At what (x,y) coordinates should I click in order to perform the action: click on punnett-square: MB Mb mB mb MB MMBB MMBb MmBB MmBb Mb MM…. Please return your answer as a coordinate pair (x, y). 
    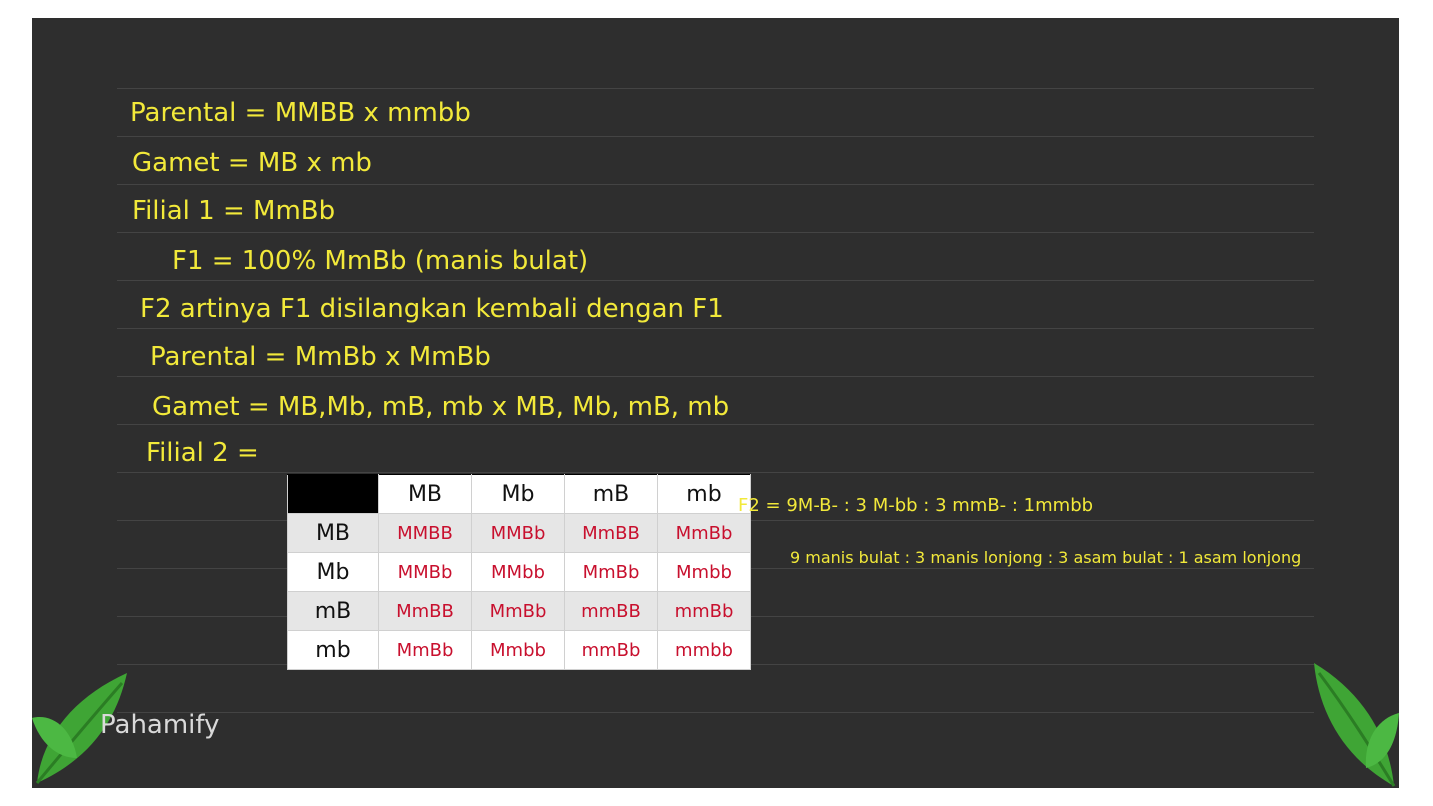
    Looking at the image, I should click on (519, 572).